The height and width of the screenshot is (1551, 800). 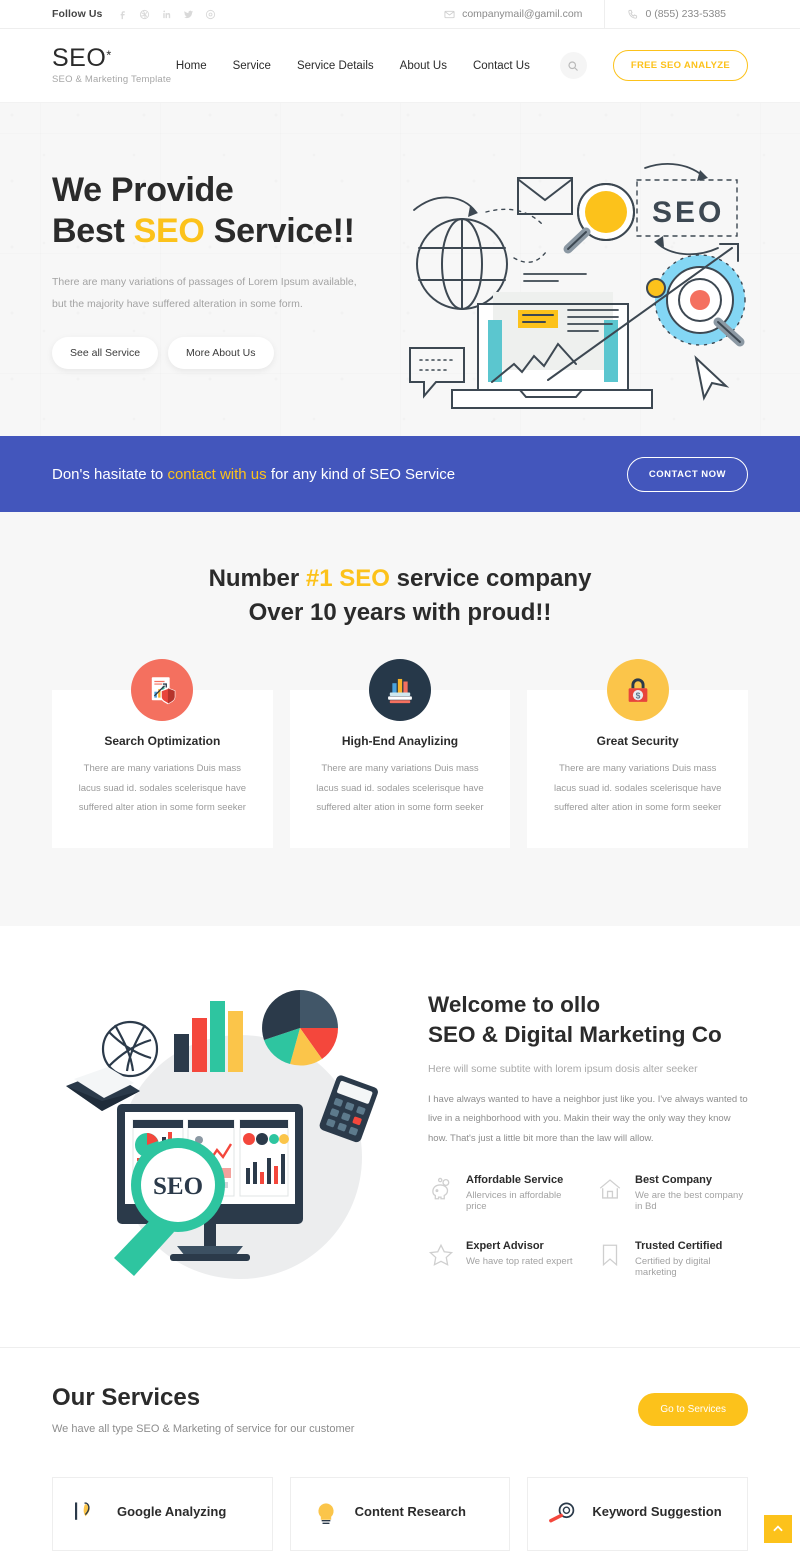 I want to click on nav-item-service-details: Service Details, so click(x=335, y=66).